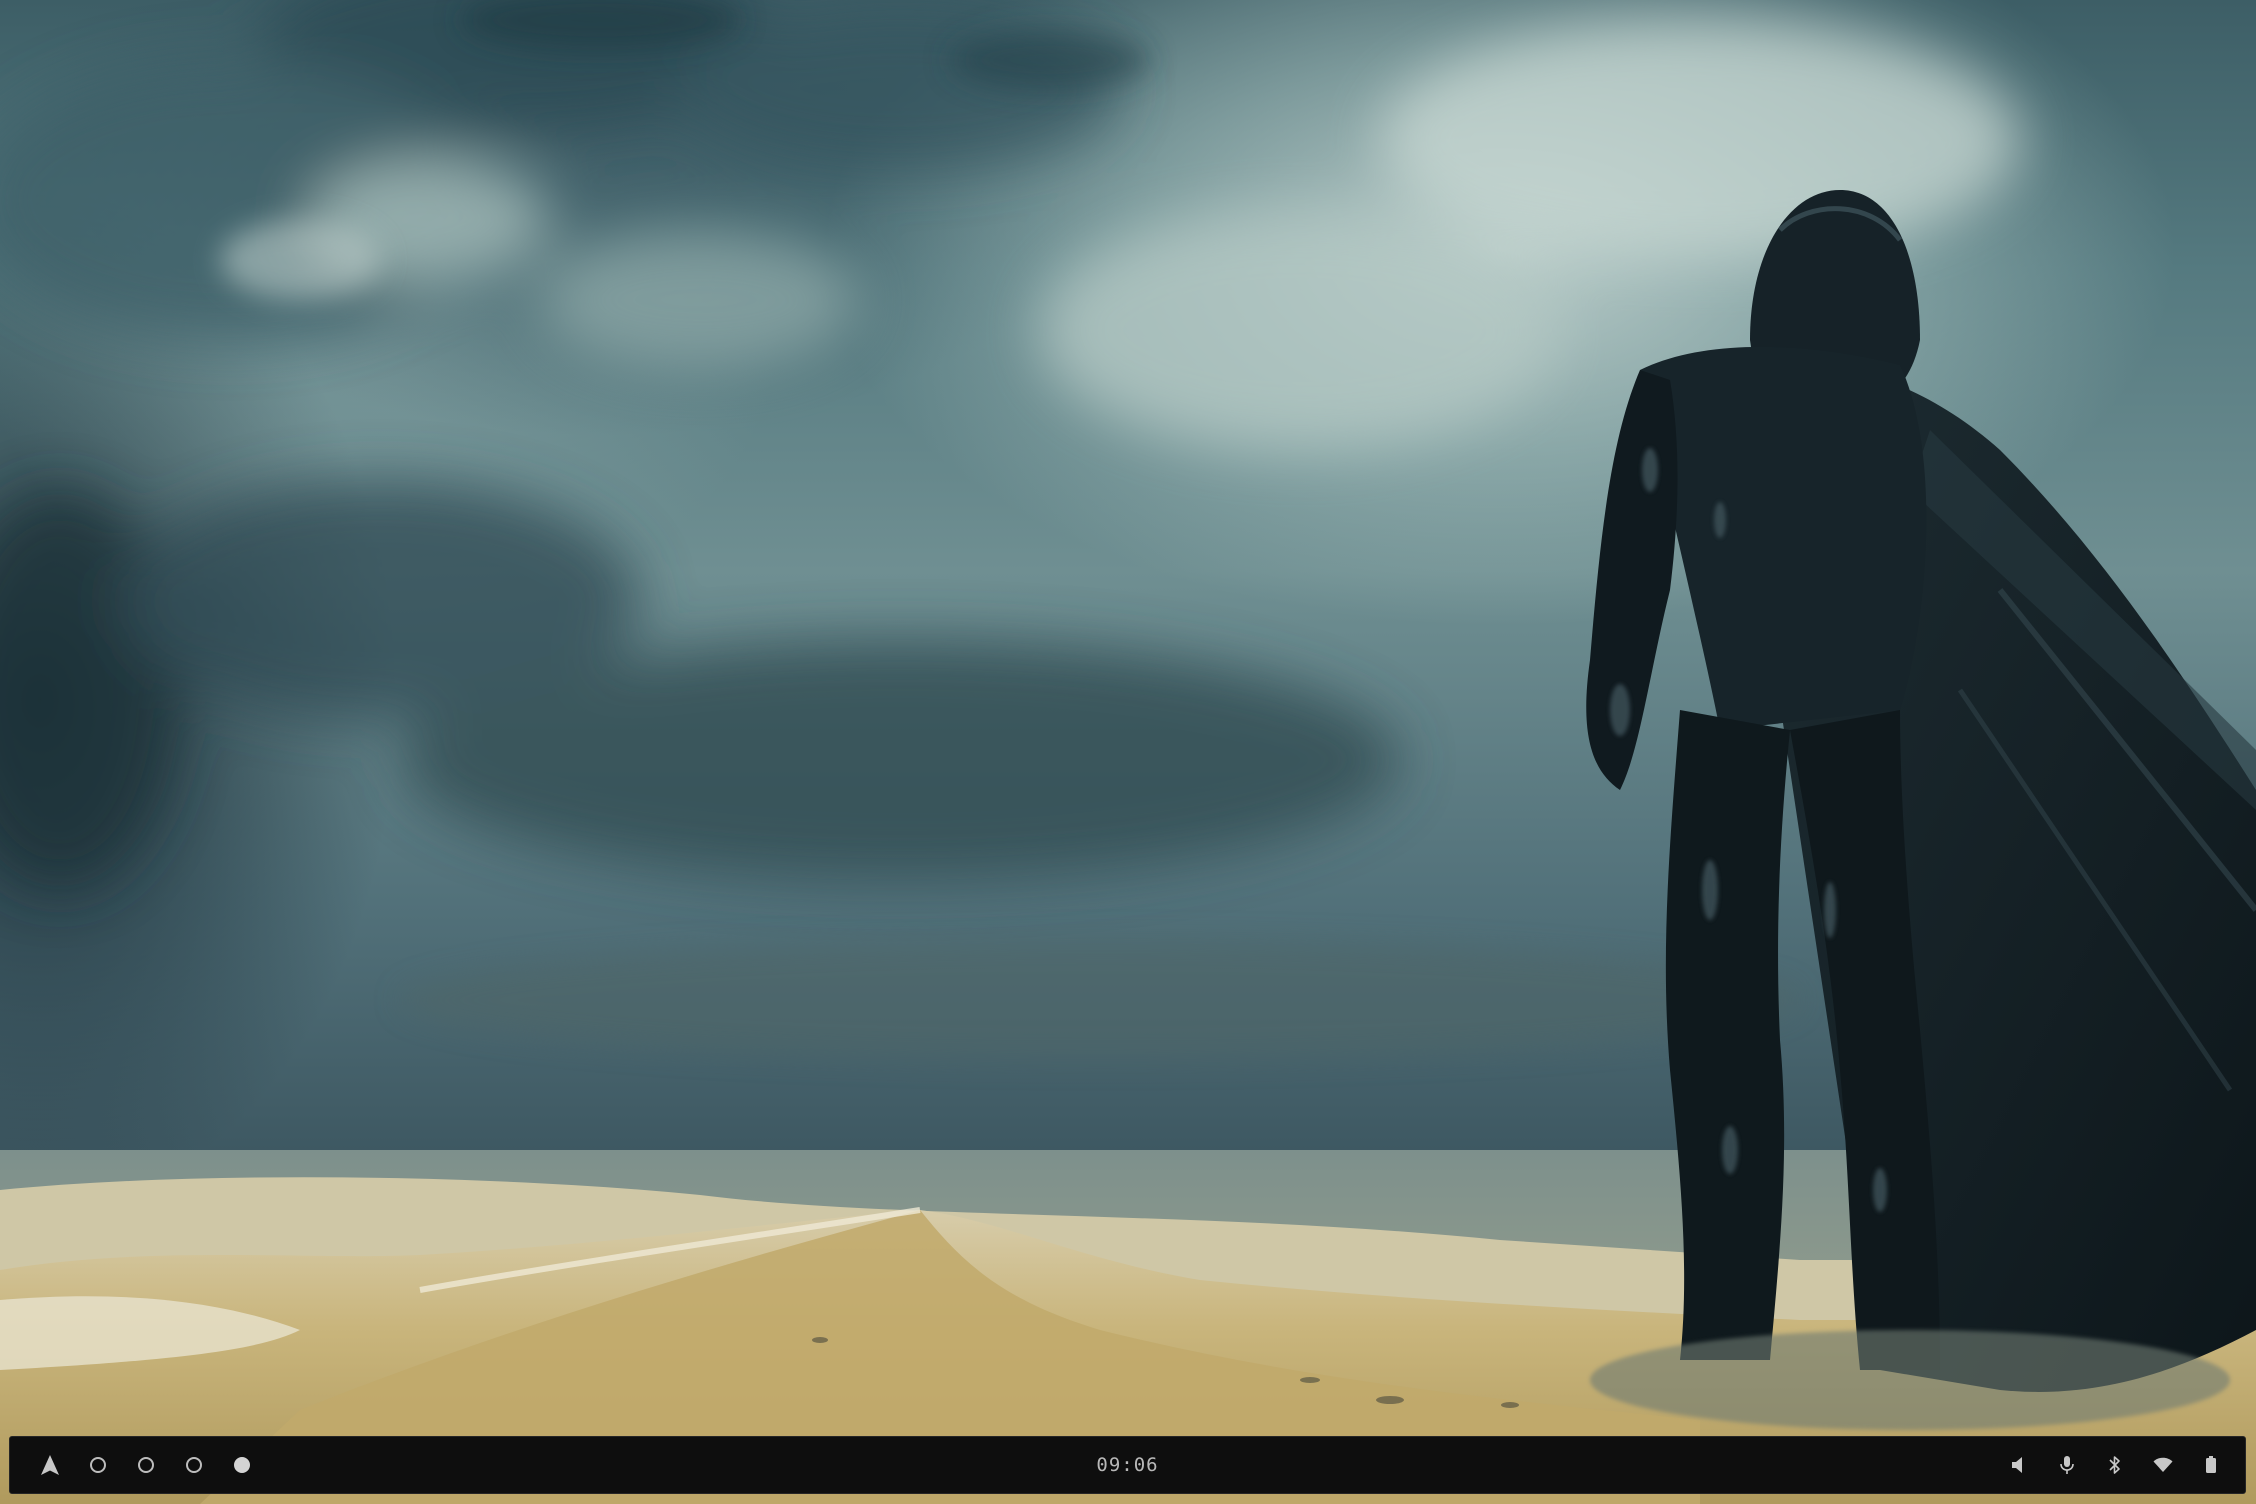 This screenshot has height=1504, width=2256. I want to click on clock: 09:06, so click(1127, 1465).